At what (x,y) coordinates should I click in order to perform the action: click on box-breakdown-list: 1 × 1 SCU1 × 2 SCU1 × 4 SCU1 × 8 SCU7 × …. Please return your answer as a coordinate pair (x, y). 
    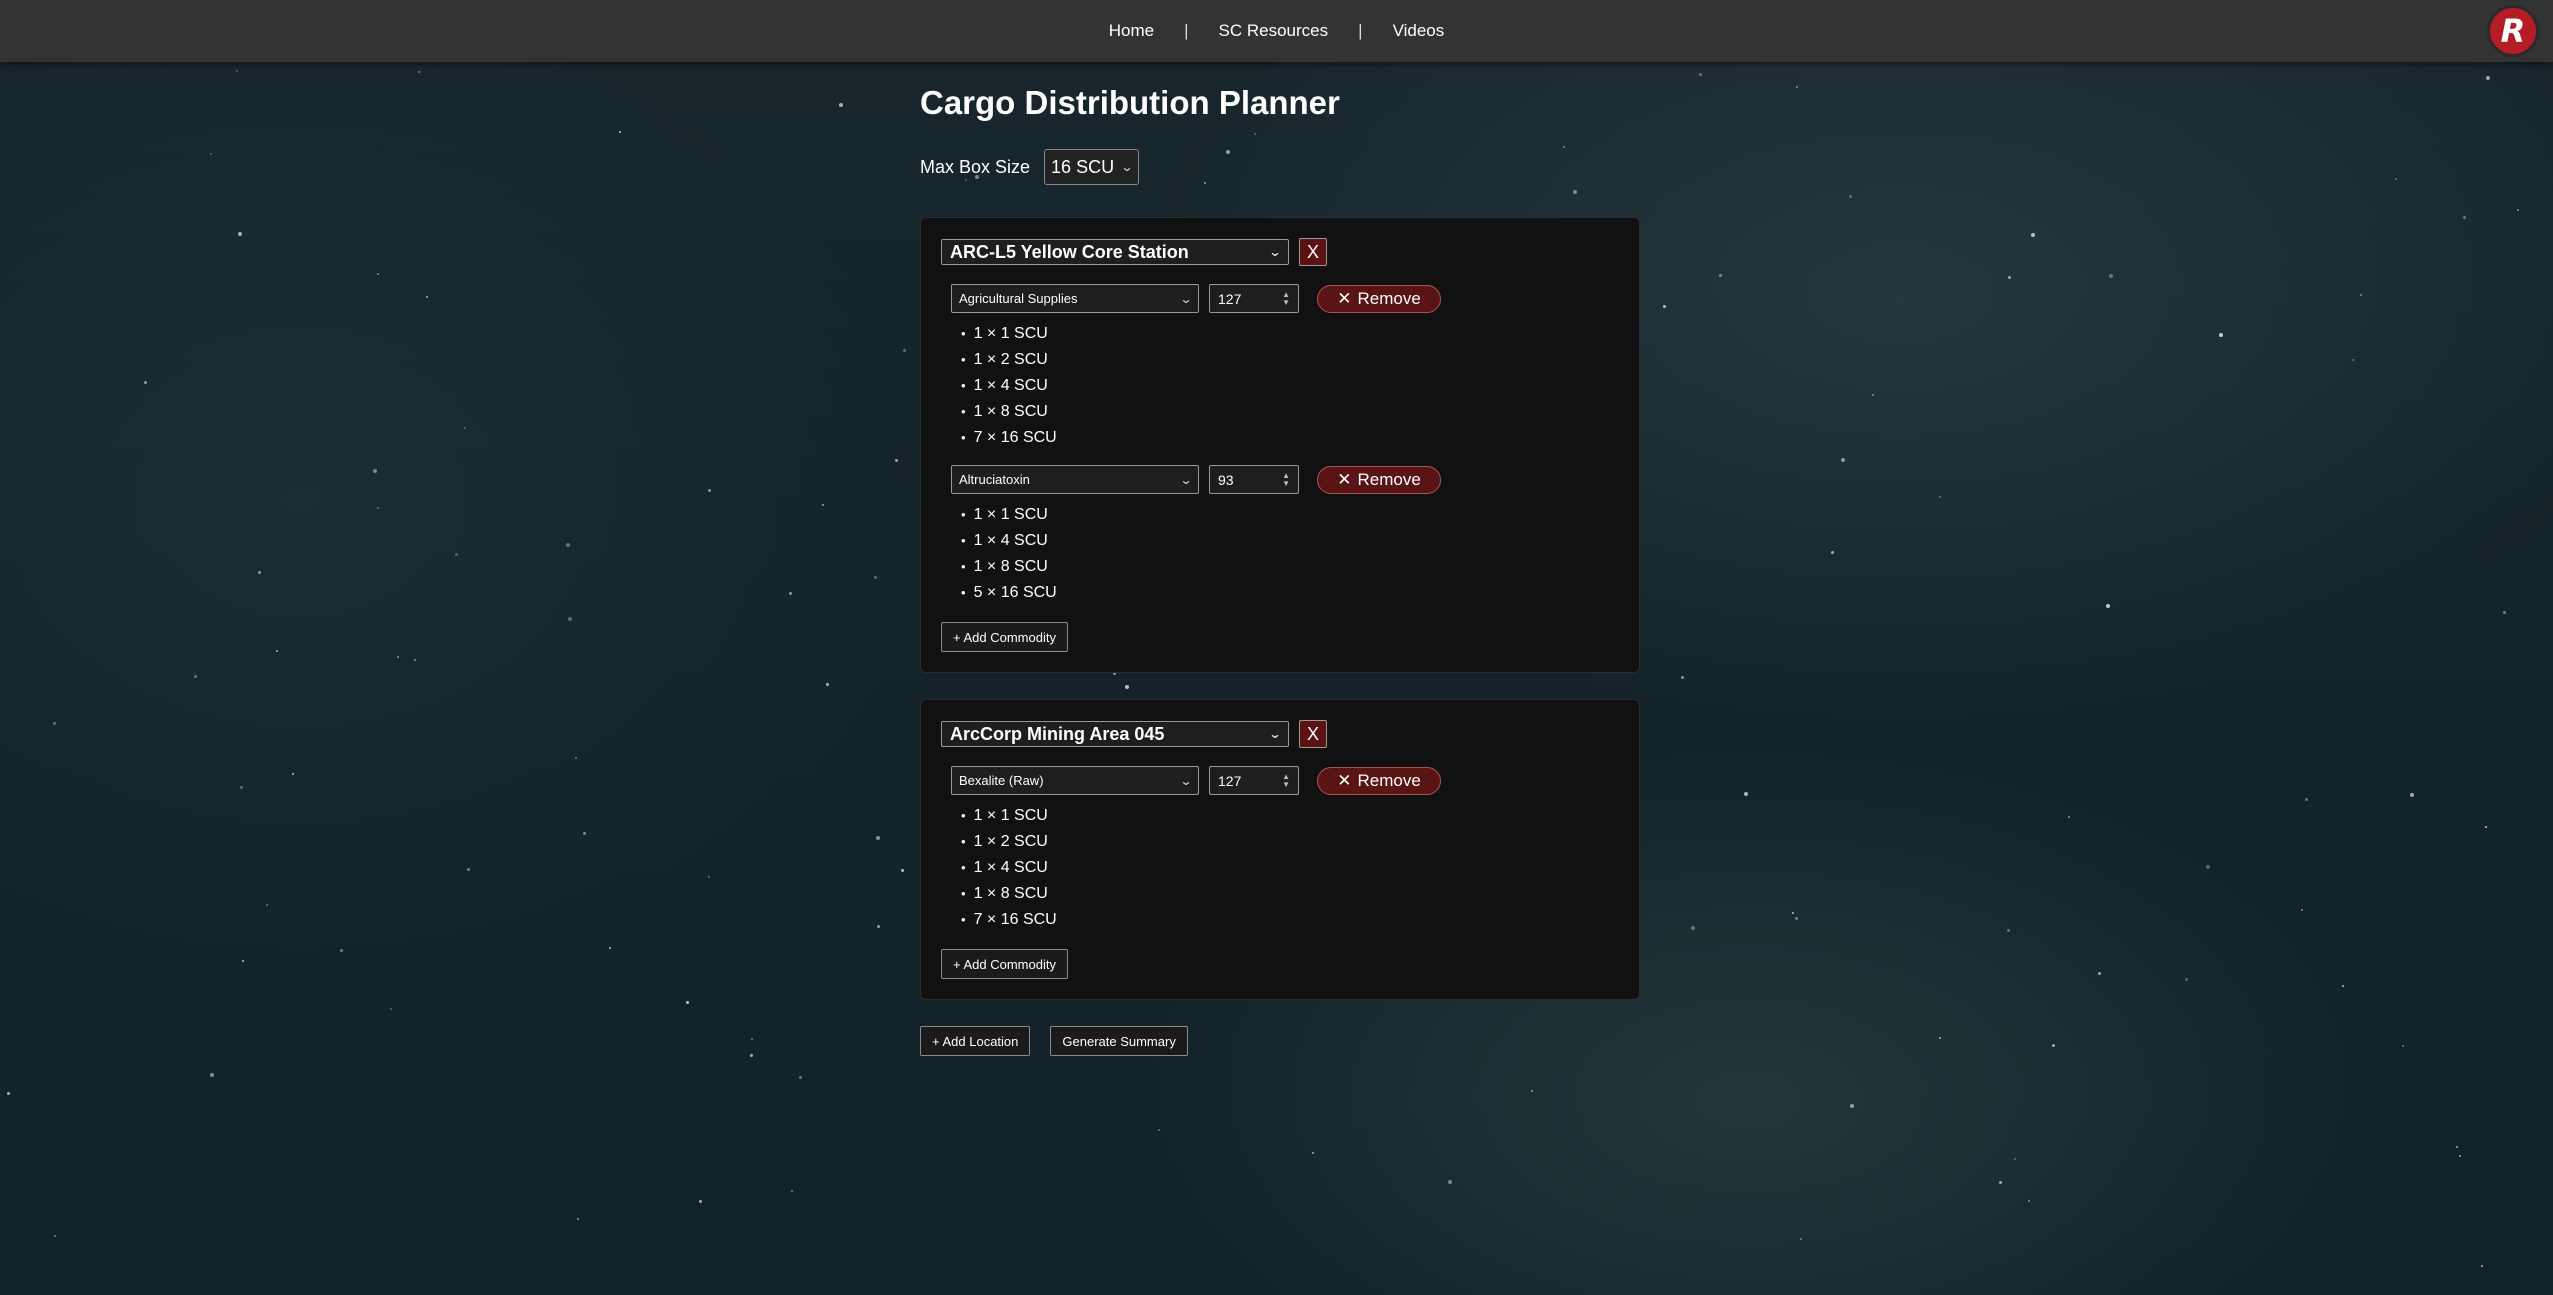
    Looking at the image, I should click on (1285, 868).